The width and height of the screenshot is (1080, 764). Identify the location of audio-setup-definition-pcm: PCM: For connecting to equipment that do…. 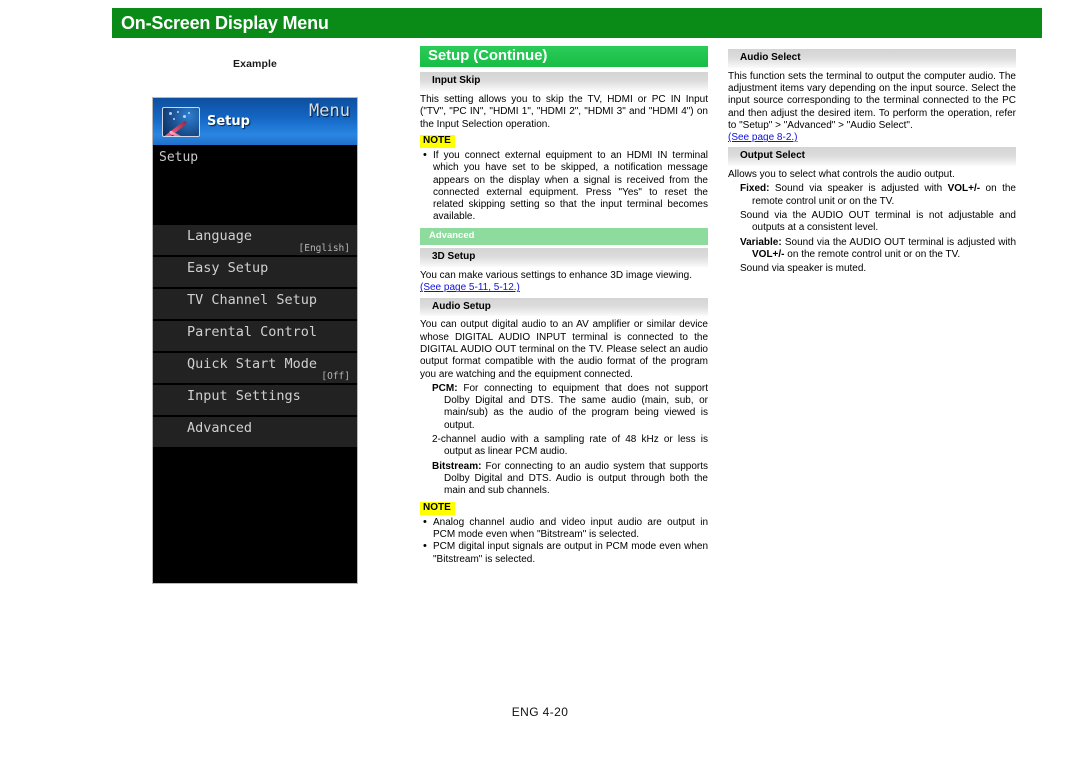
(570, 407).